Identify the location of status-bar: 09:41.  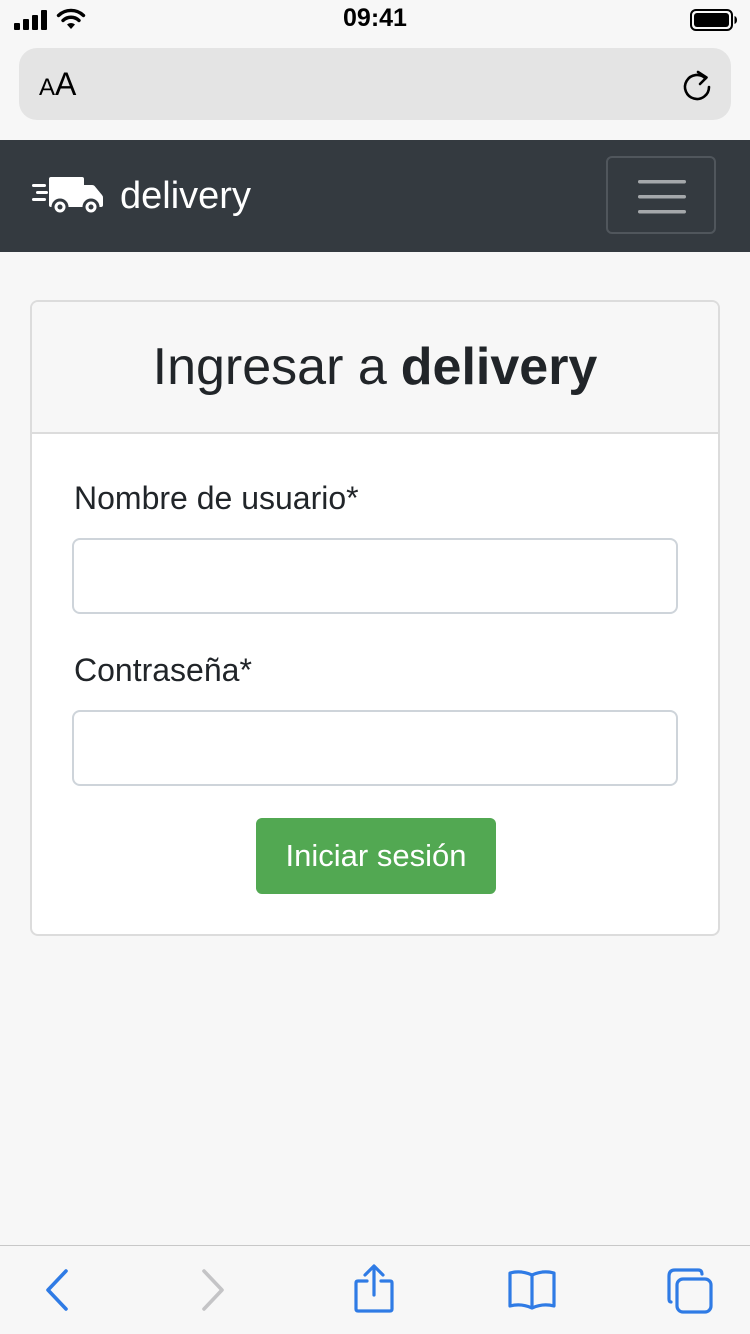
(375, 20).